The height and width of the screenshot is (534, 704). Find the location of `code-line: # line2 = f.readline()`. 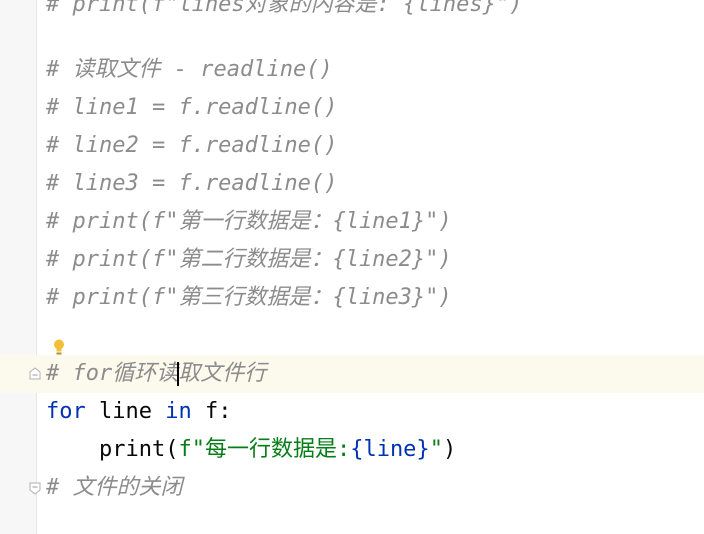

code-line: # line2 = f.readline() is located at coordinates (352, 146).